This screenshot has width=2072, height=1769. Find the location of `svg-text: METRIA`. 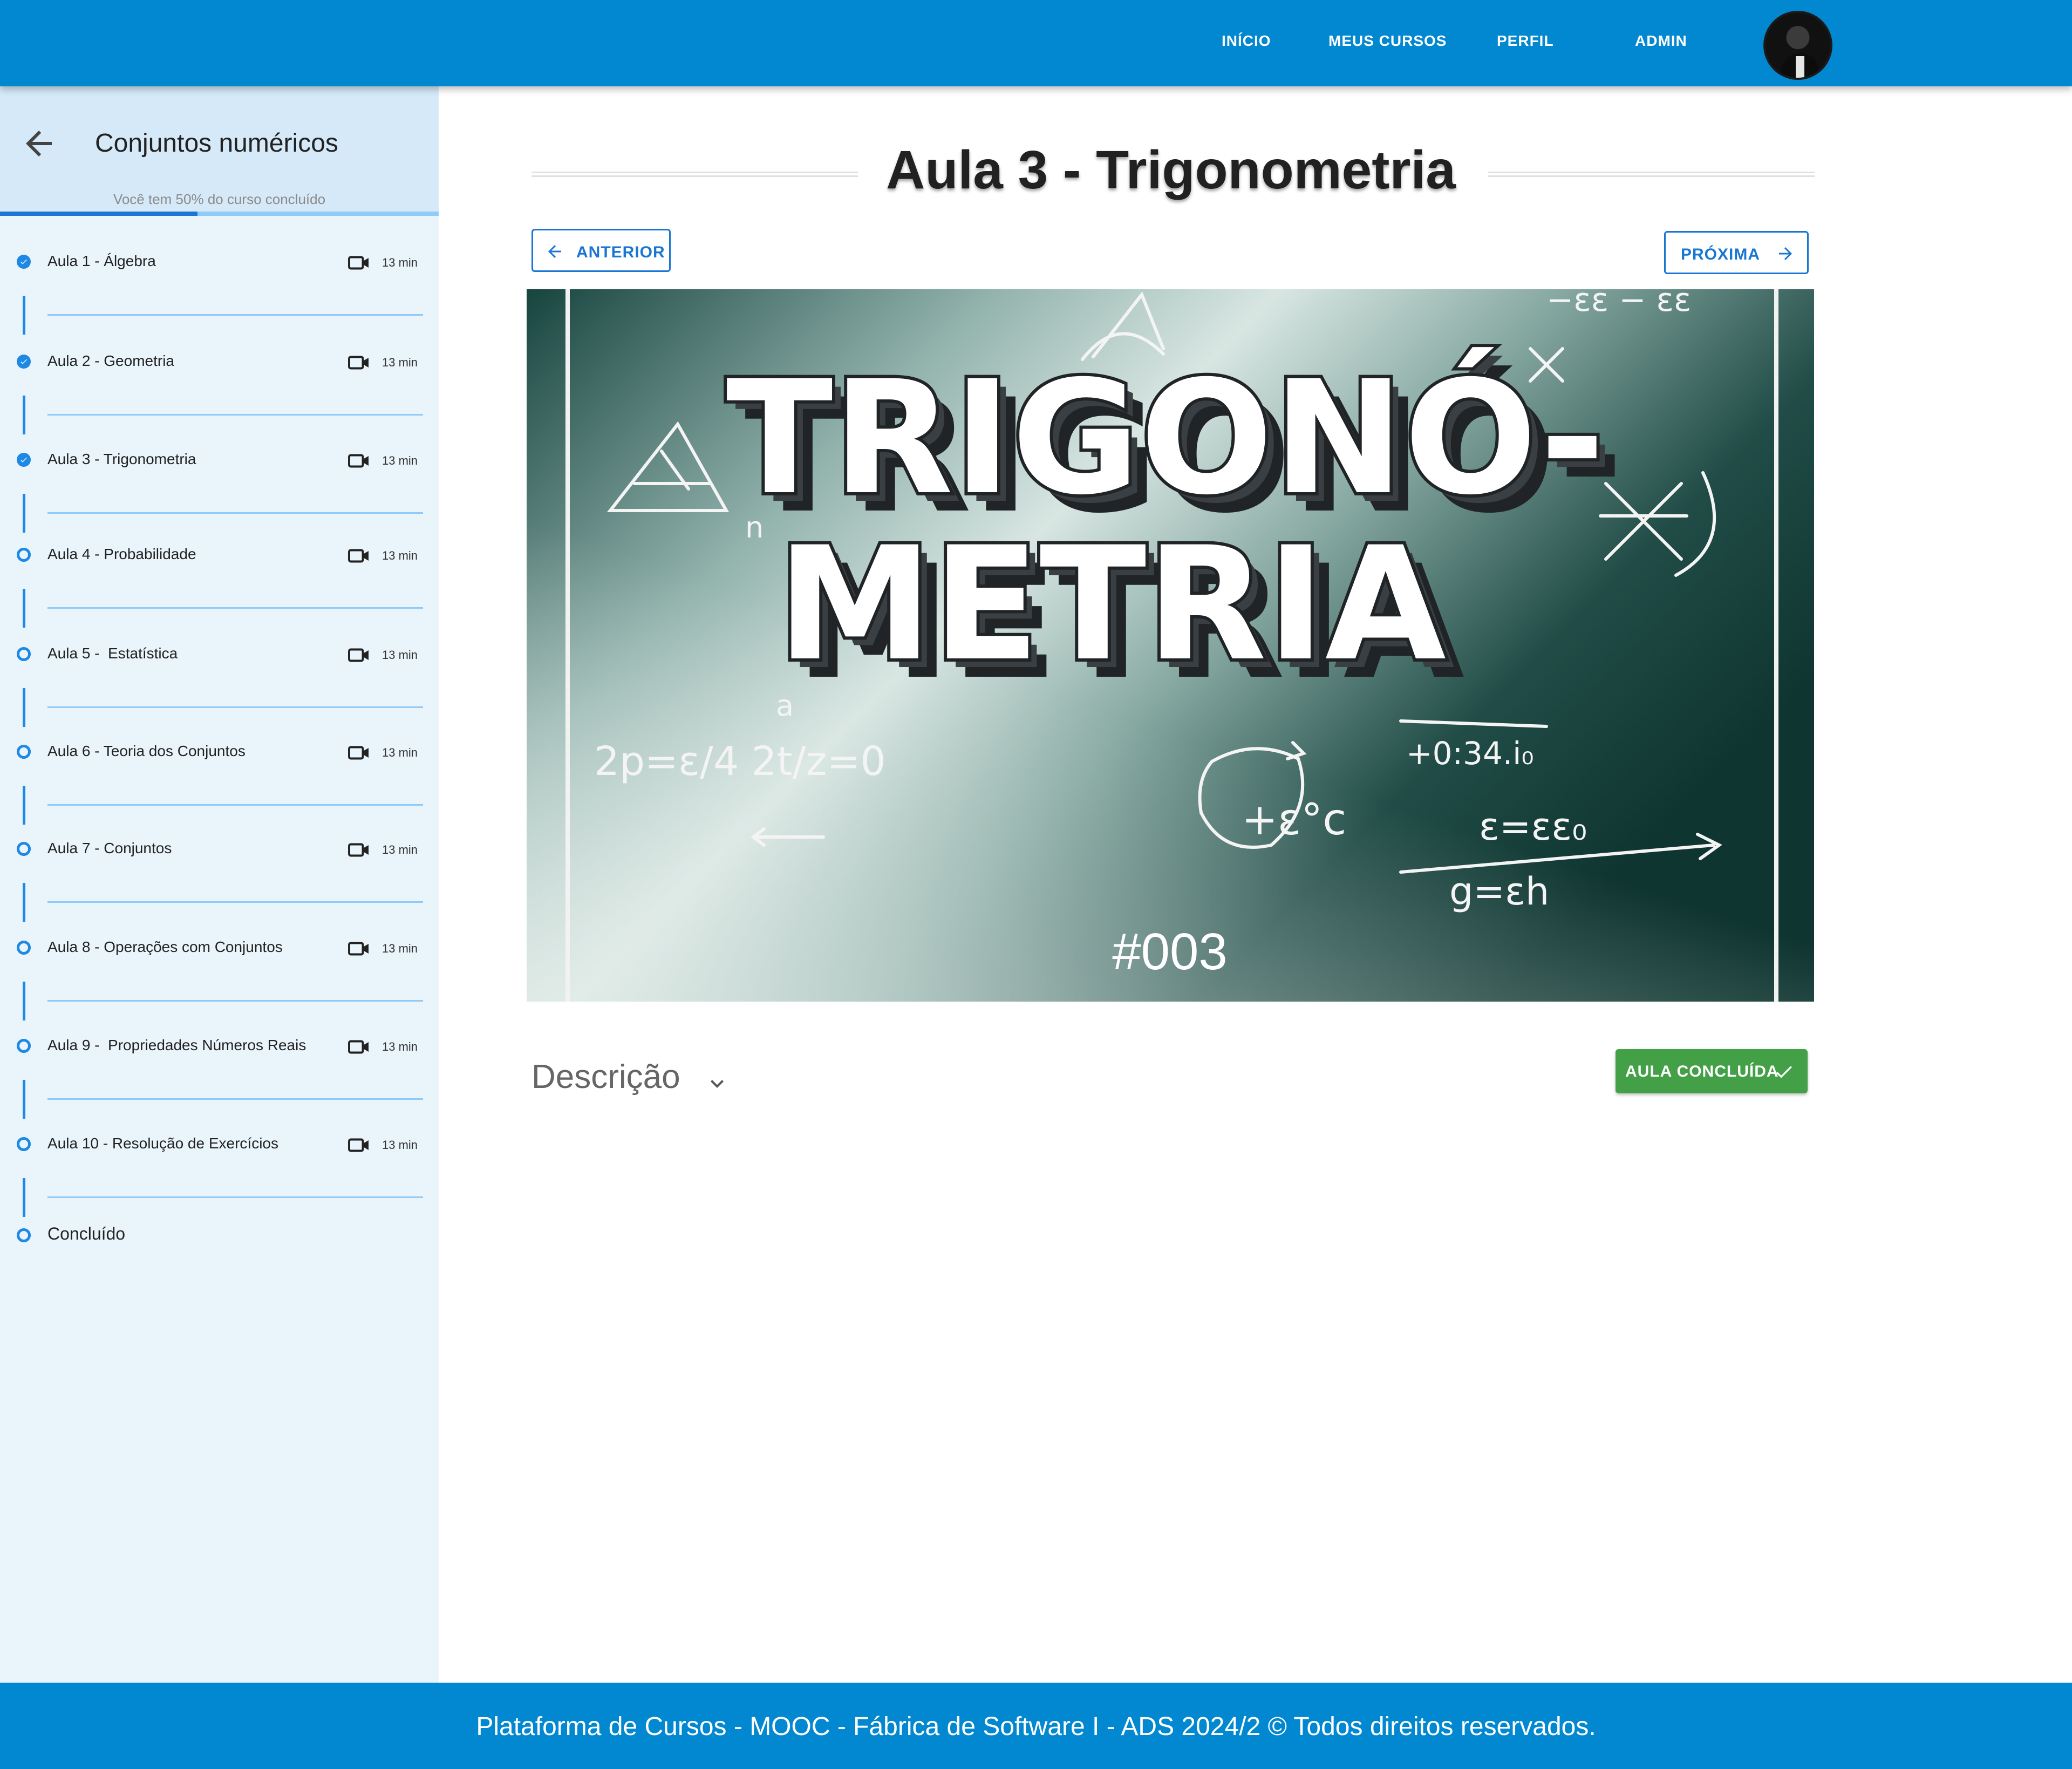

svg-text: METRIA is located at coordinates (1112, 605).